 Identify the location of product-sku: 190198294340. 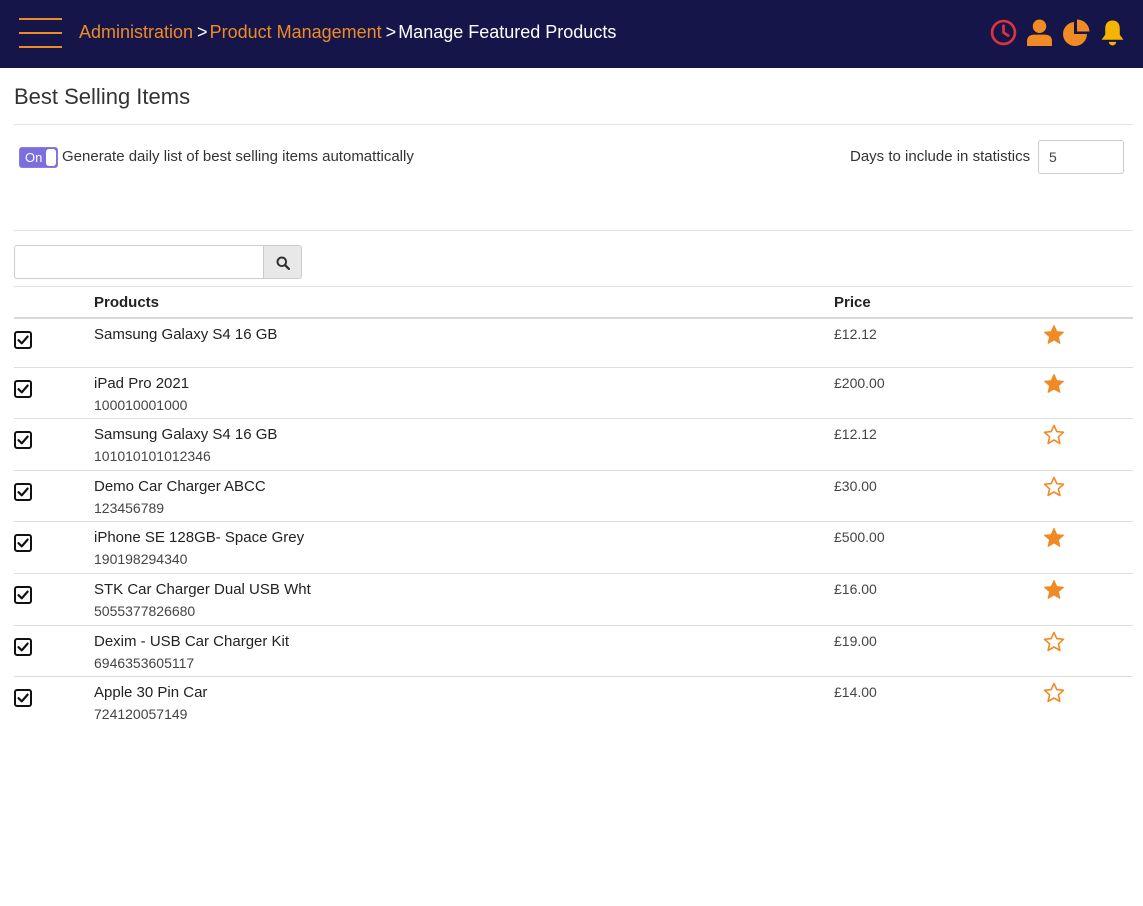
(141, 559).